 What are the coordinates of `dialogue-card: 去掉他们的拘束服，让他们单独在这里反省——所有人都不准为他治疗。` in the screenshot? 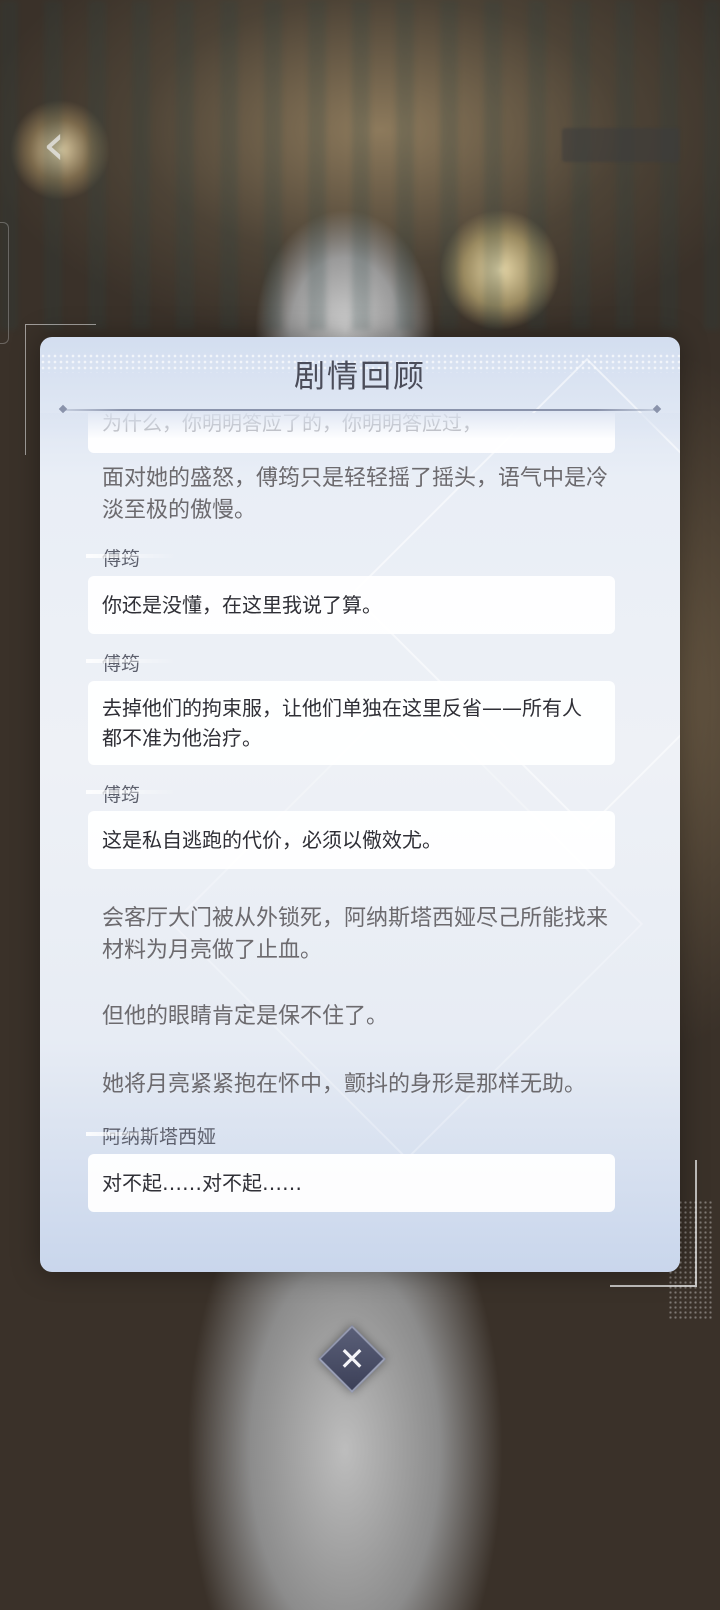 It's located at (351, 723).